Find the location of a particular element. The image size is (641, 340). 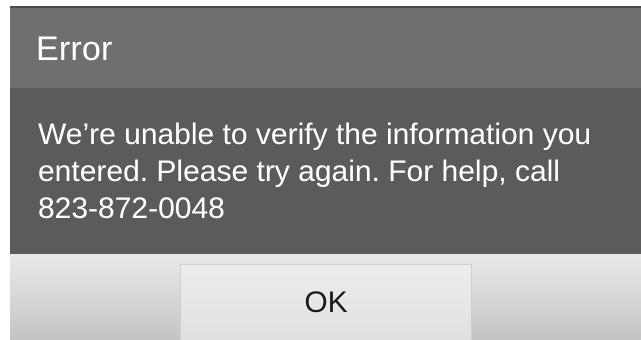

ok-button: OK is located at coordinates (326, 302).